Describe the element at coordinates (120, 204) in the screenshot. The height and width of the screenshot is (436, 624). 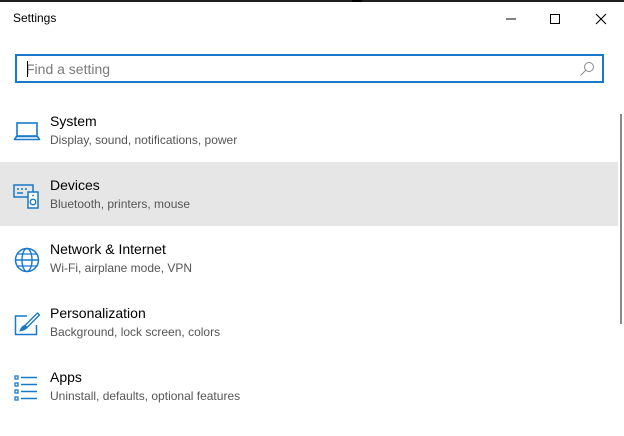
I see `category-description: Bluetooth, printers, mouse` at that location.